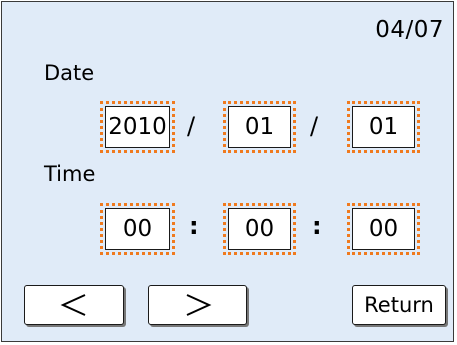 The image size is (457, 345). What do you see at coordinates (259, 229) in the screenshot?
I see `minute-field: 00` at bounding box center [259, 229].